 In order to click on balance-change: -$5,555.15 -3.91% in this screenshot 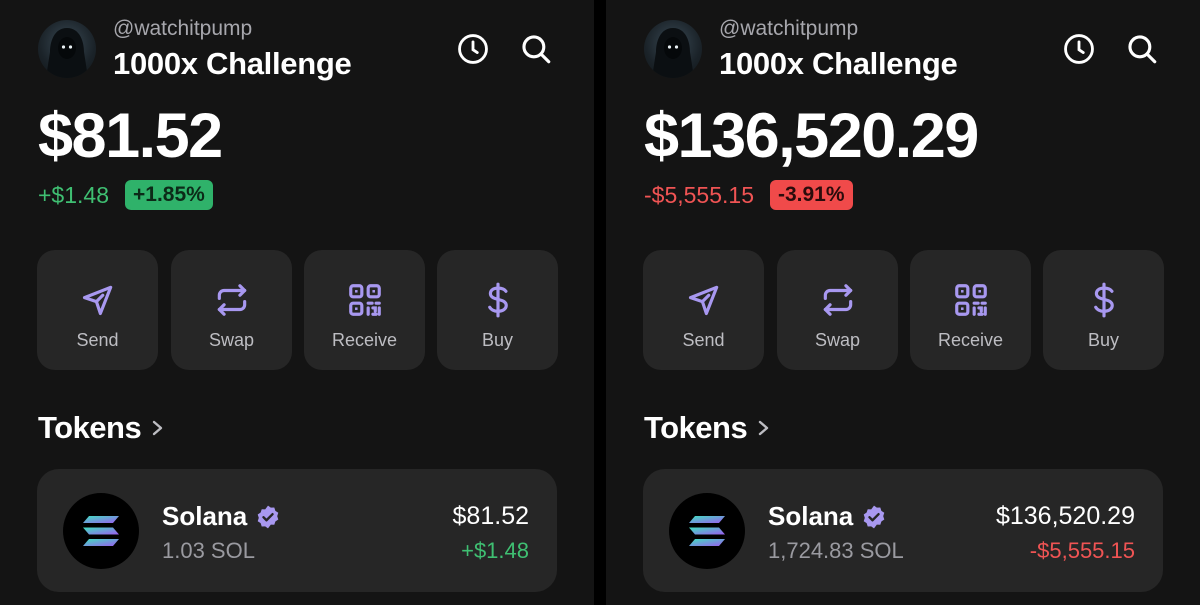, I will do `click(748, 195)`.